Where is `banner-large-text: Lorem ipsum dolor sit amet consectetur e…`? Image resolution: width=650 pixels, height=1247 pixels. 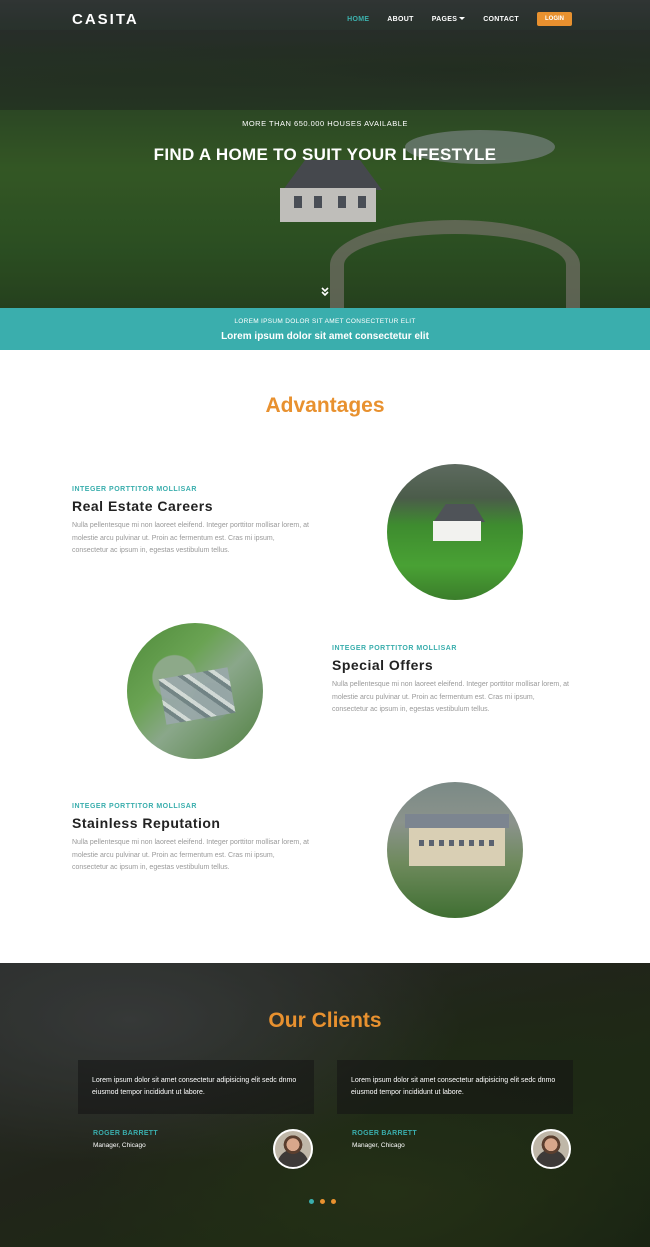 banner-large-text: Lorem ipsum dolor sit amet consectetur e… is located at coordinates (325, 336).